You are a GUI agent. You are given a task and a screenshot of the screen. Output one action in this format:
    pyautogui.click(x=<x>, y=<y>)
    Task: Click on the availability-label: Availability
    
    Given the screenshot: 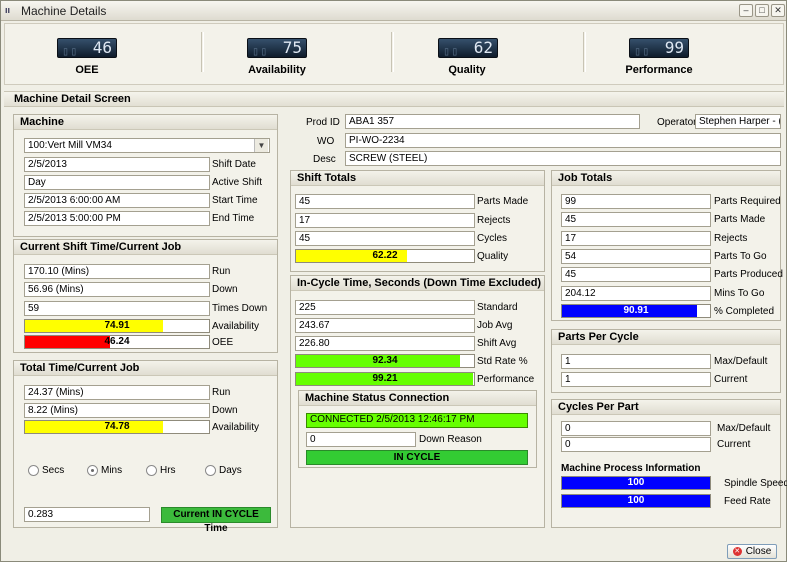 What is the action you would take?
    pyautogui.click(x=277, y=70)
    